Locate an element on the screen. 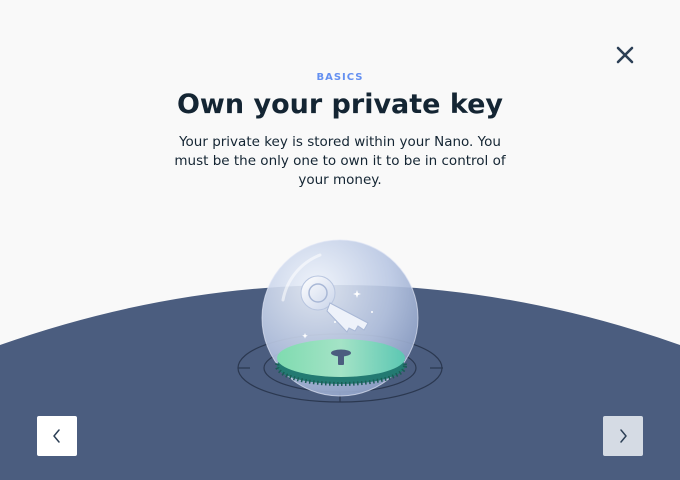 This screenshot has width=680, height=480. close-button is located at coordinates (625, 55).